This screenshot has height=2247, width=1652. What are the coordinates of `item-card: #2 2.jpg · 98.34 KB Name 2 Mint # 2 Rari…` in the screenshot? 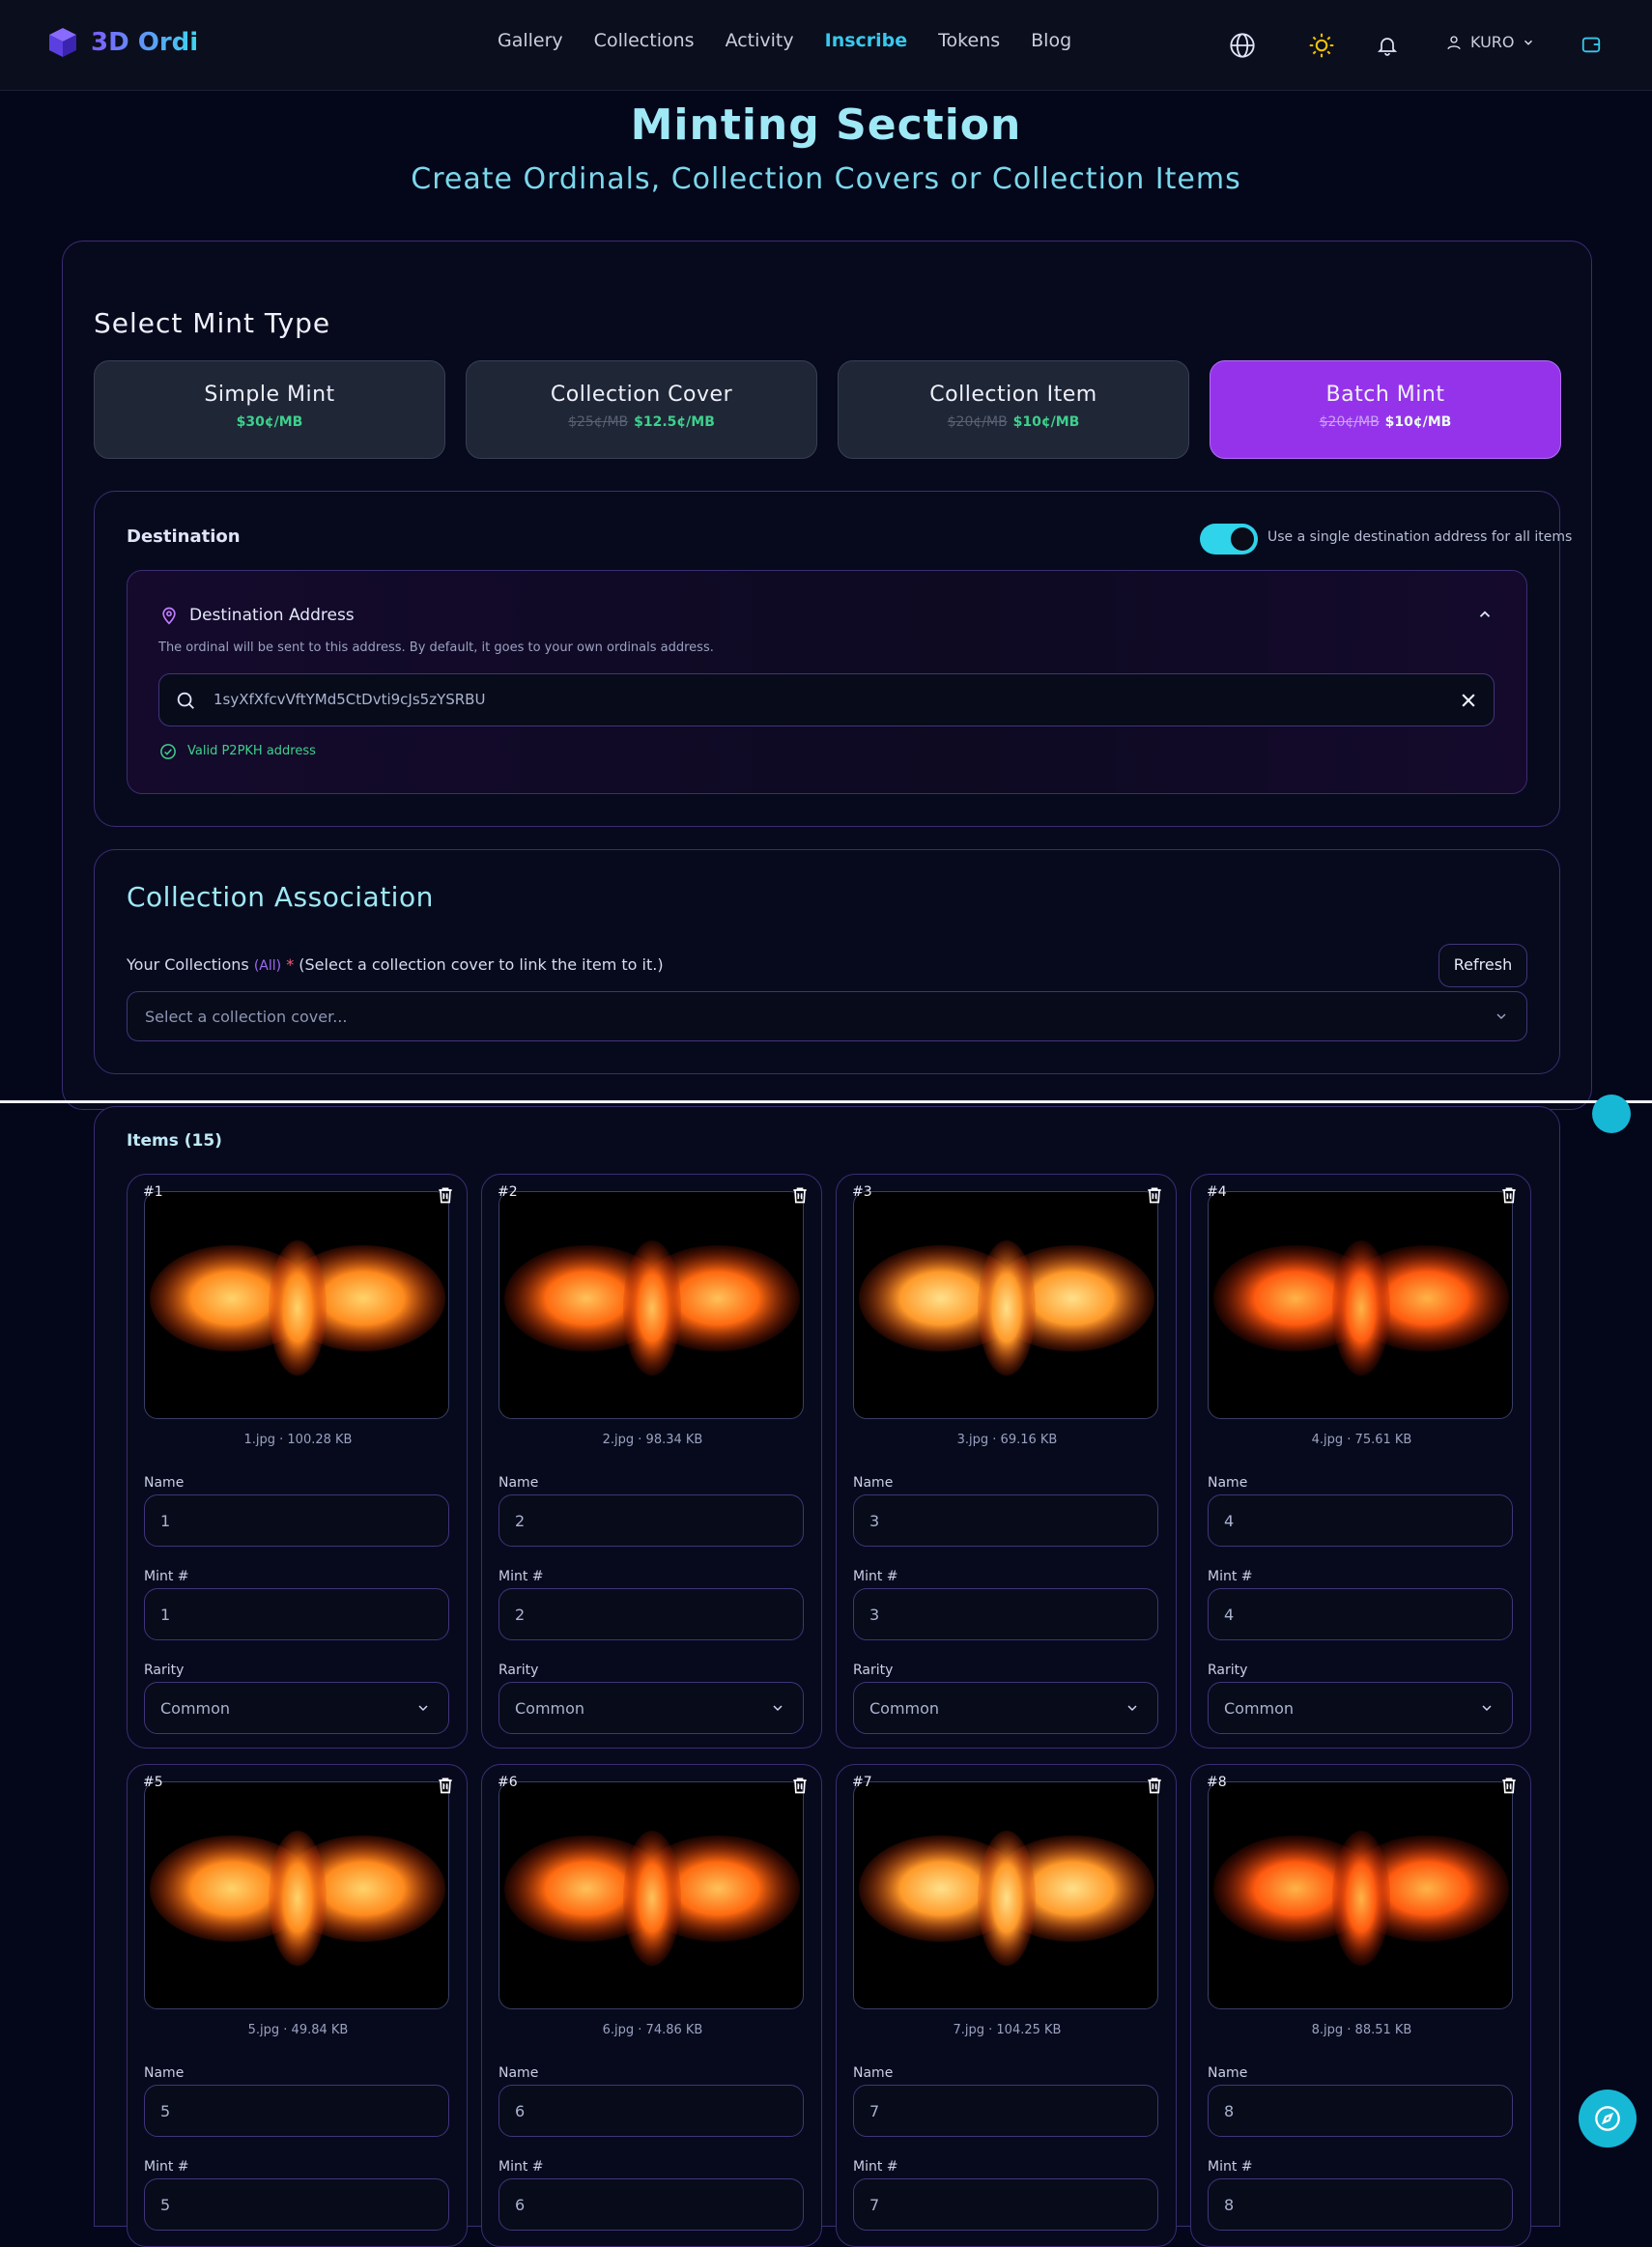 It's located at (651, 1461).